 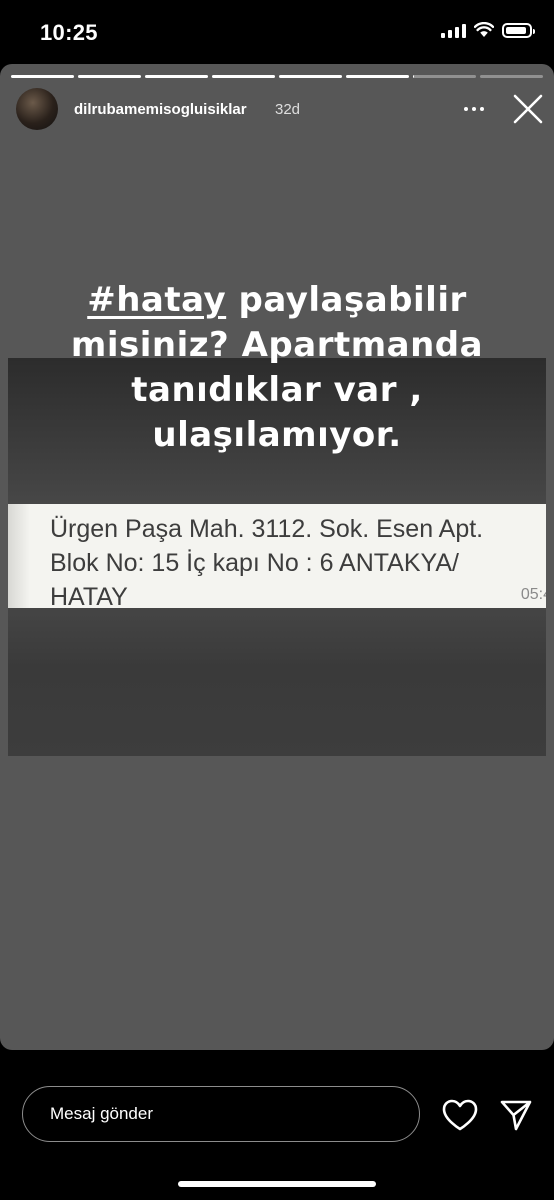 I want to click on status-bar: 10:25, so click(x=277, y=32).